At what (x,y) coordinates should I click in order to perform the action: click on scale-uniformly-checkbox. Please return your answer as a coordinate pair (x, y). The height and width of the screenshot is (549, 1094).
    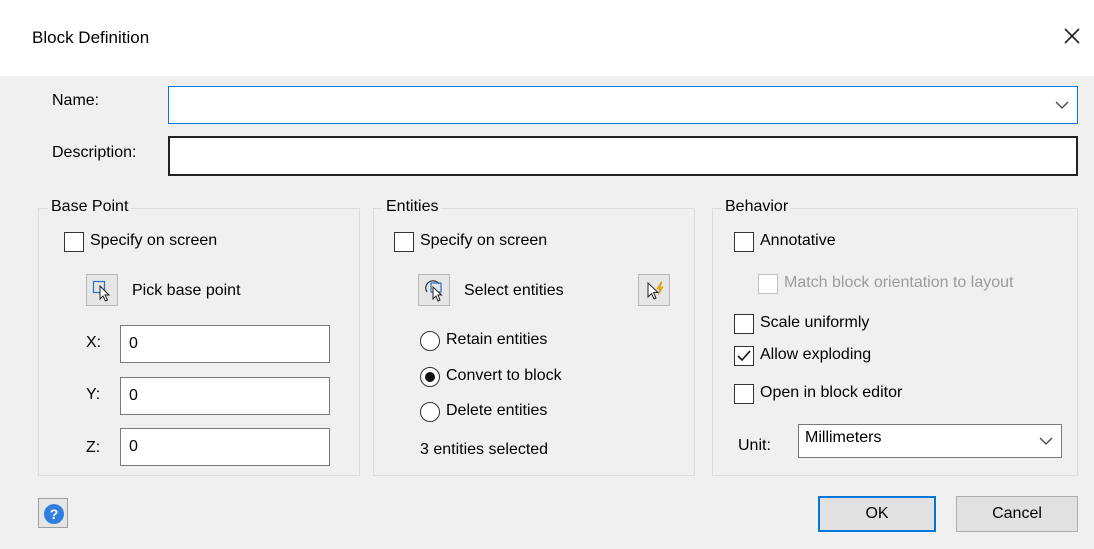
    Looking at the image, I should click on (744, 324).